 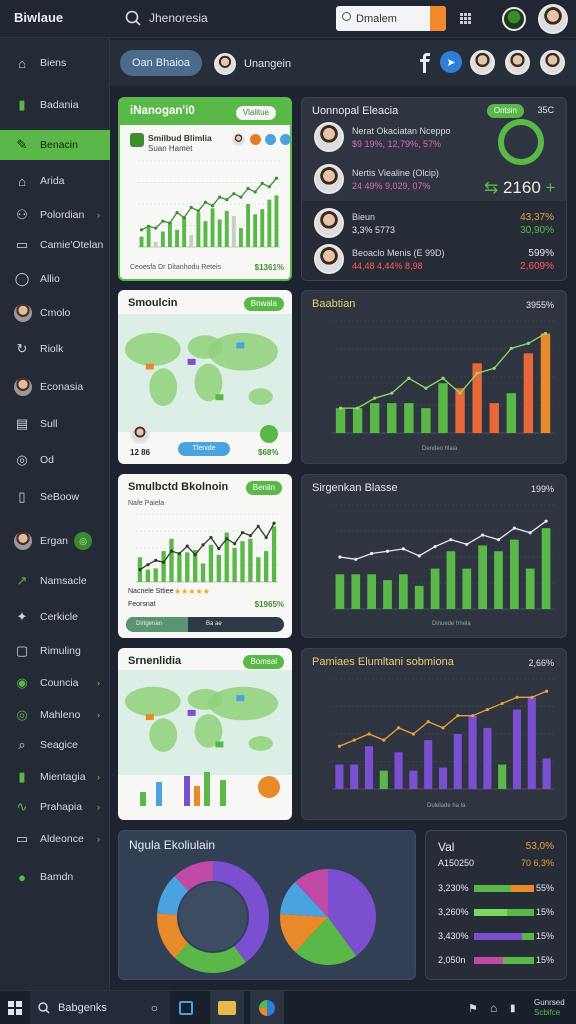 What do you see at coordinates (55, 581) in the screenshot?
I see `sidebar-item-namsacle: ↗ Namsacle` at bounding box center [55, 581].